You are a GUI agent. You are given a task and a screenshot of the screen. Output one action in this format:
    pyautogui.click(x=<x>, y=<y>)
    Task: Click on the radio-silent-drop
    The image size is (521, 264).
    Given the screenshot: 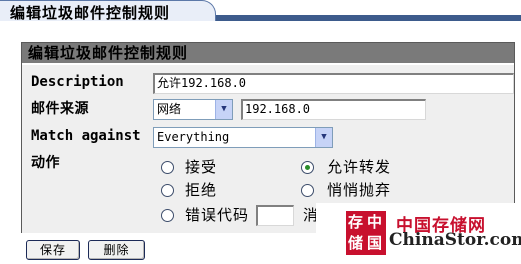 What is the action you would take?
    pyautogui.click(x=307, y=190)
    